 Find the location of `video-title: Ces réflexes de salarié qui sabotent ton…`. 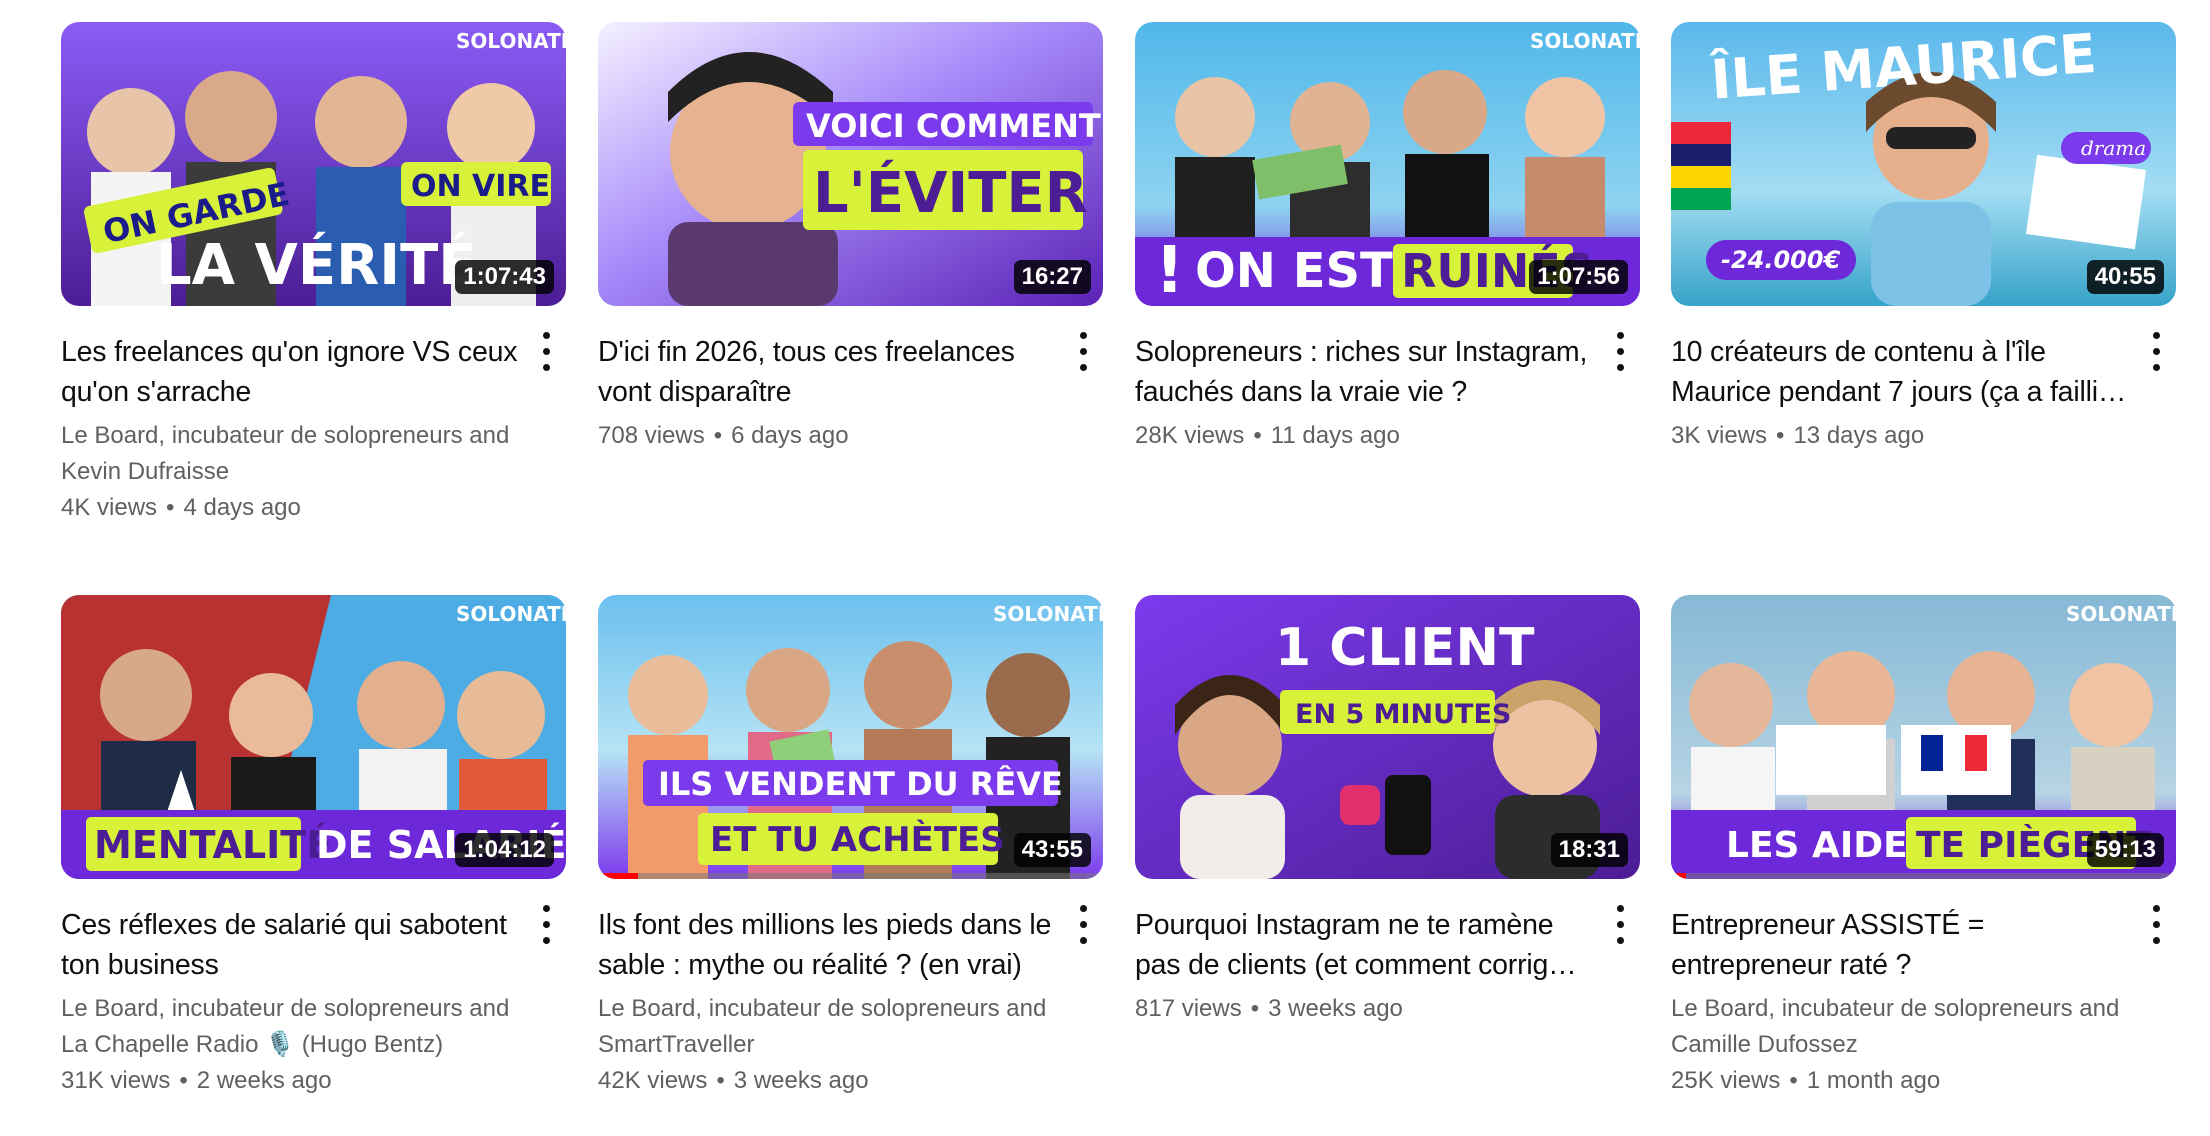

video-title: Ces réflexes de salarié qui sabotent ton… is located at coordinates (289, 945).